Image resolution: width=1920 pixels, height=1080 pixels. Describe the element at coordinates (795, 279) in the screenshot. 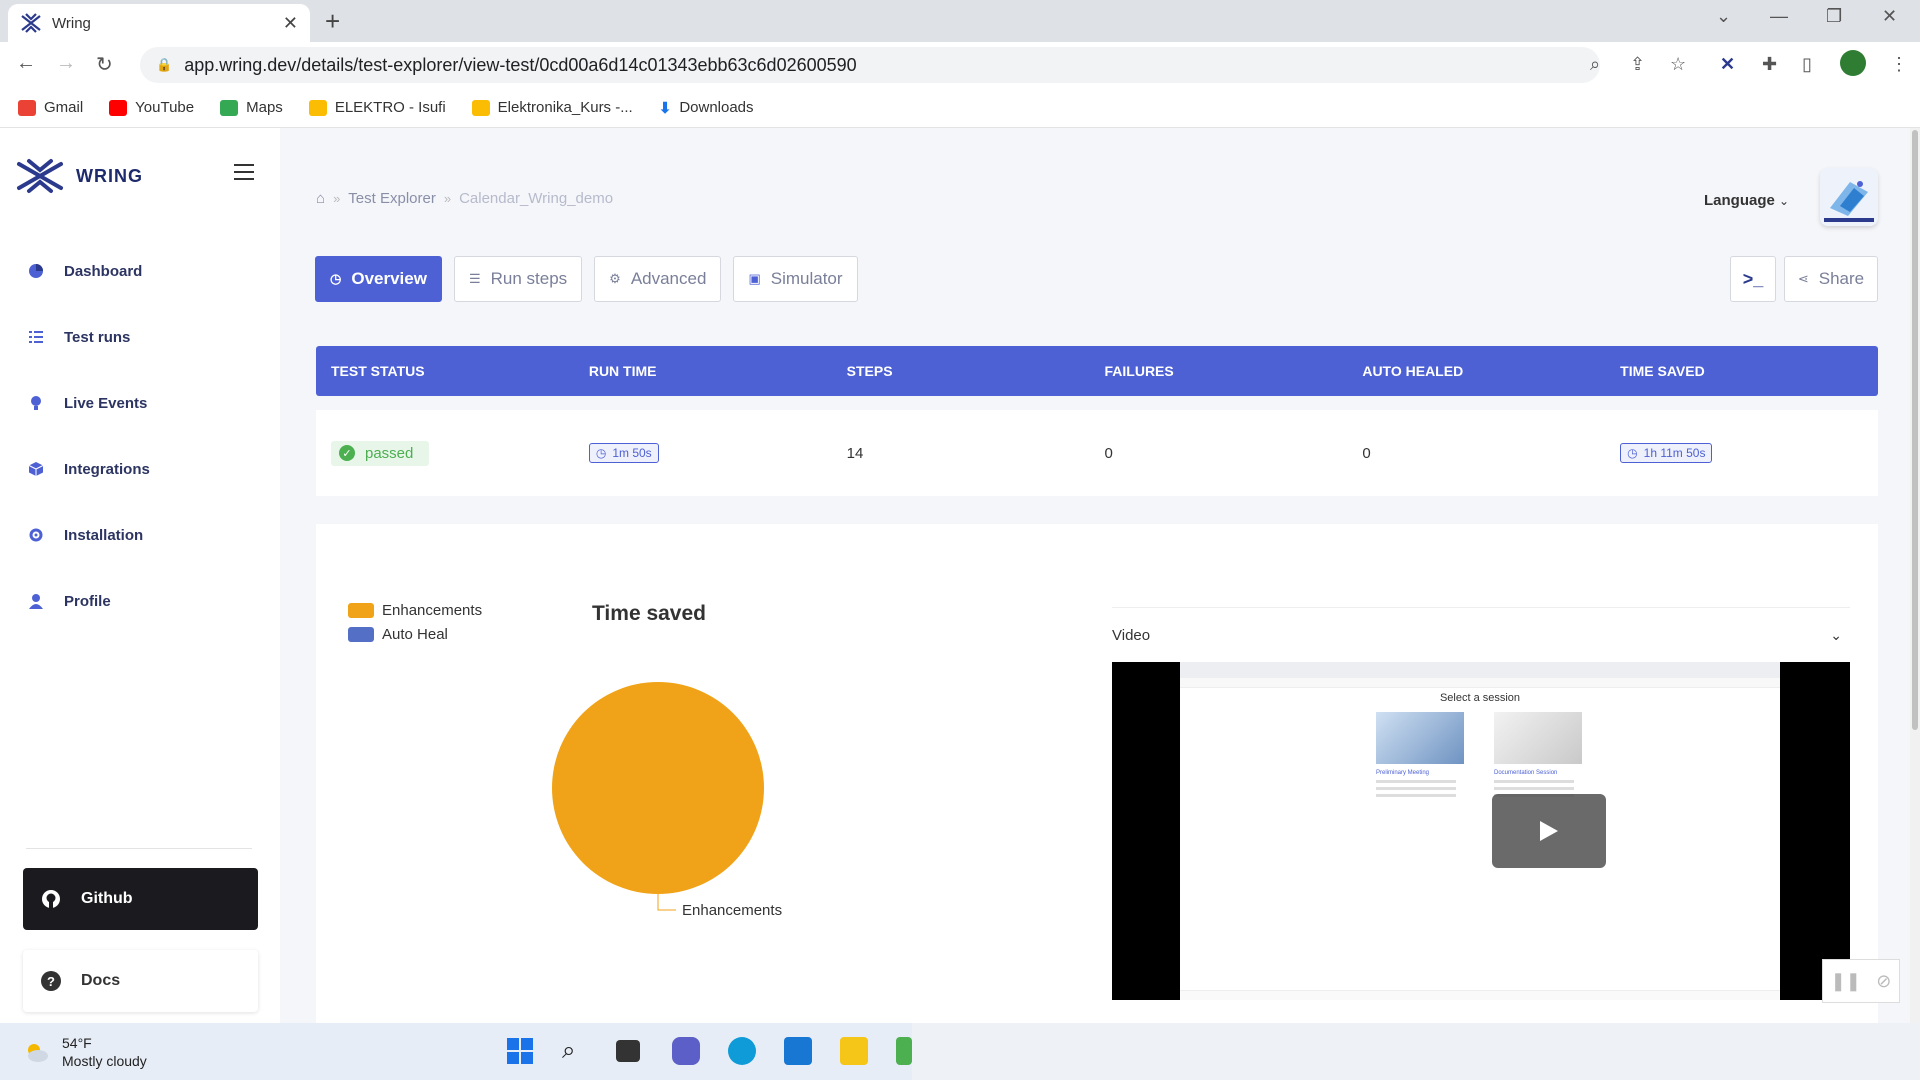

I see `tab-simulator: ▣ Simulator` at that location.